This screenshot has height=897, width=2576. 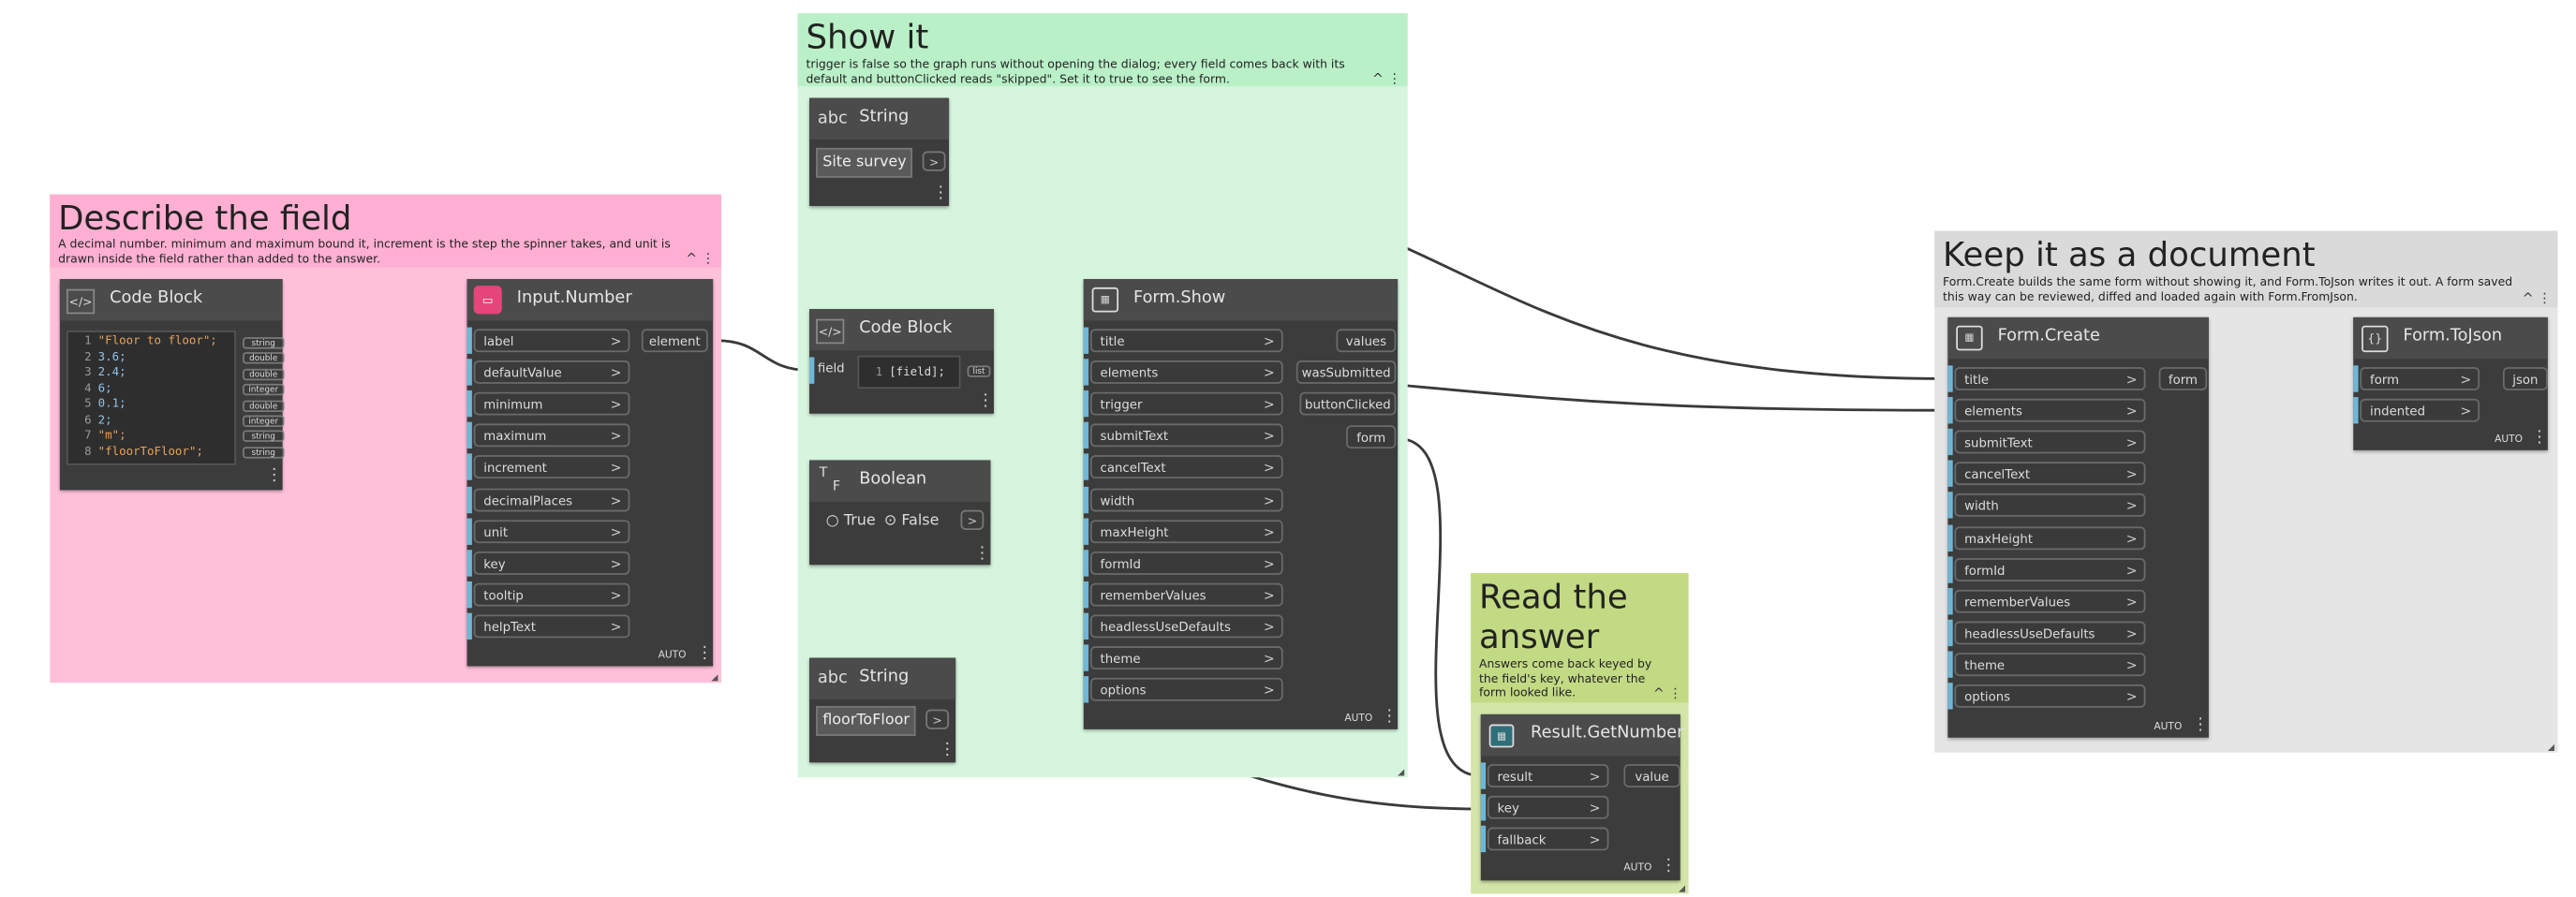 I want to click on output-type-tag: list, so click(x=979, y=371).